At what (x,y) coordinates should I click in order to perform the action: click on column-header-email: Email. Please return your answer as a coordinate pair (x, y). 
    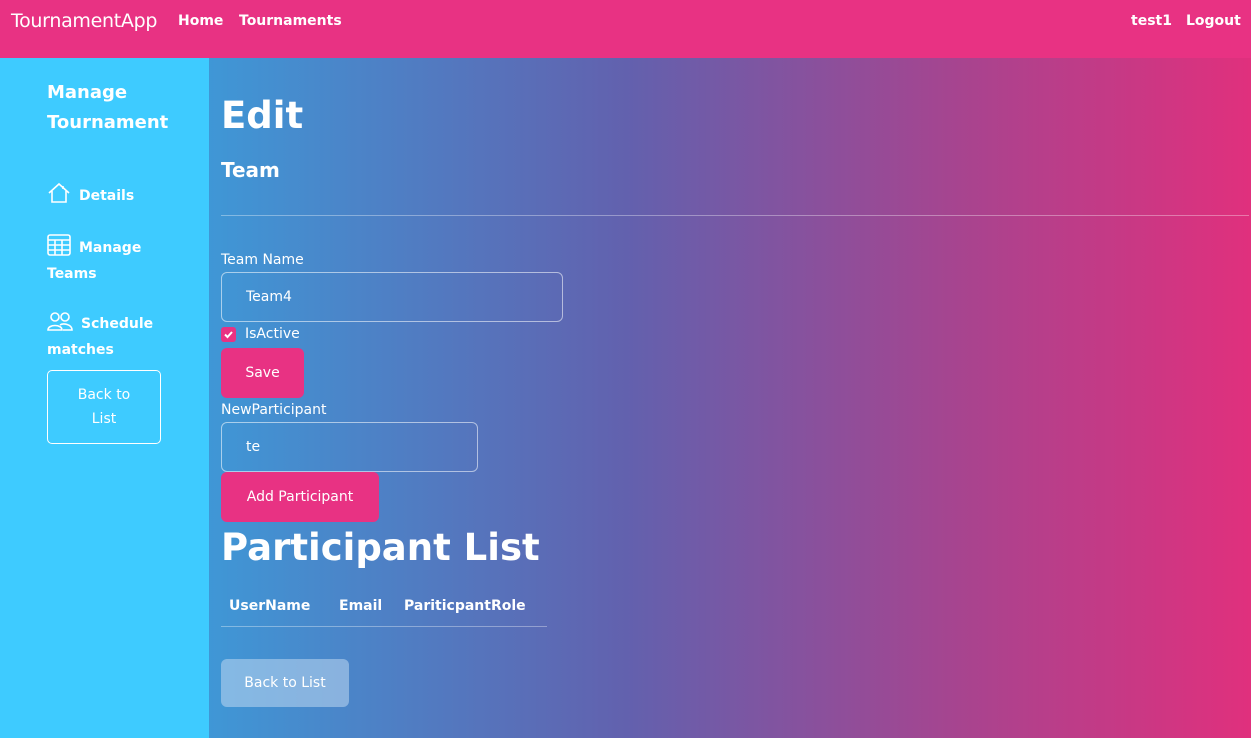
    Looking at the image, I should click on (361, 606).